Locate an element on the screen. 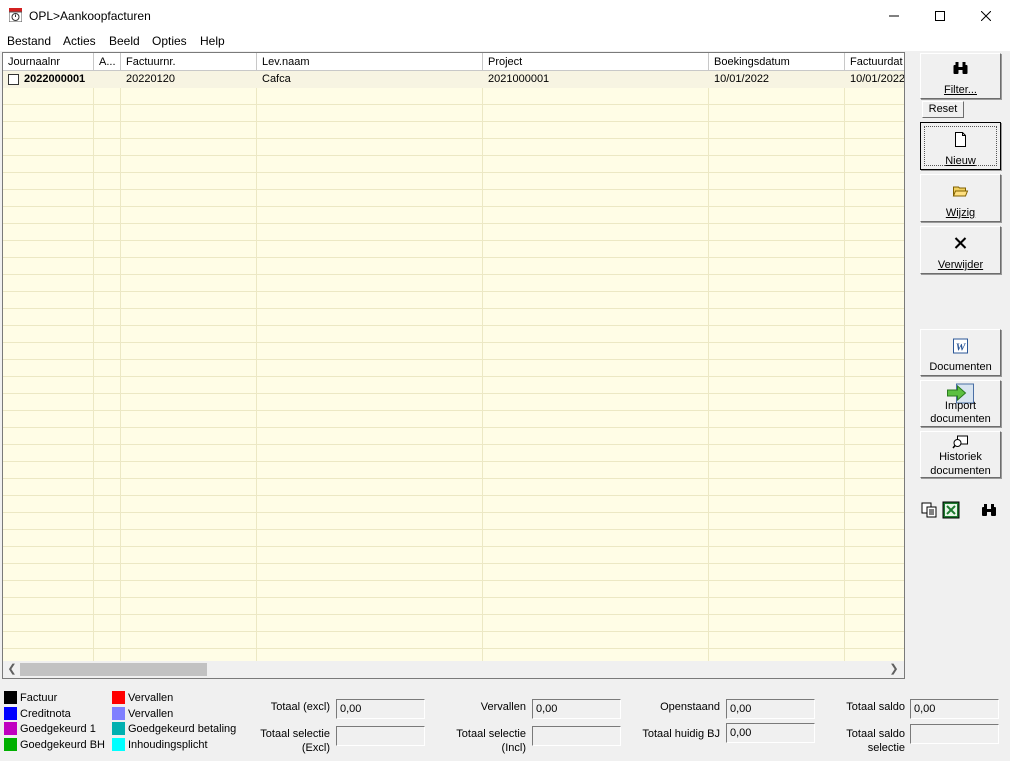 The width and height of the screenshot is (1010, 761). cell-factuurdatum: 10/01/2022 is located at coordinates (877, 79).